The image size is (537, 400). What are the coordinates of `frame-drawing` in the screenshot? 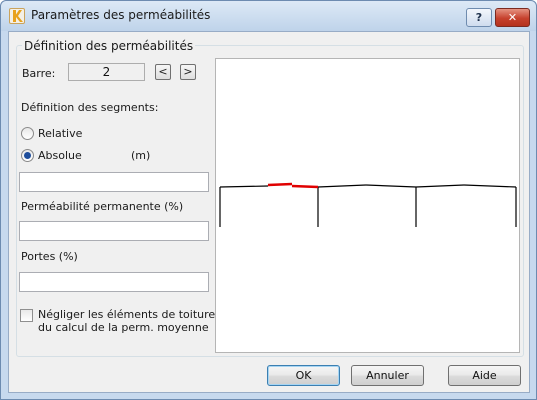 It's located at (368, 205).